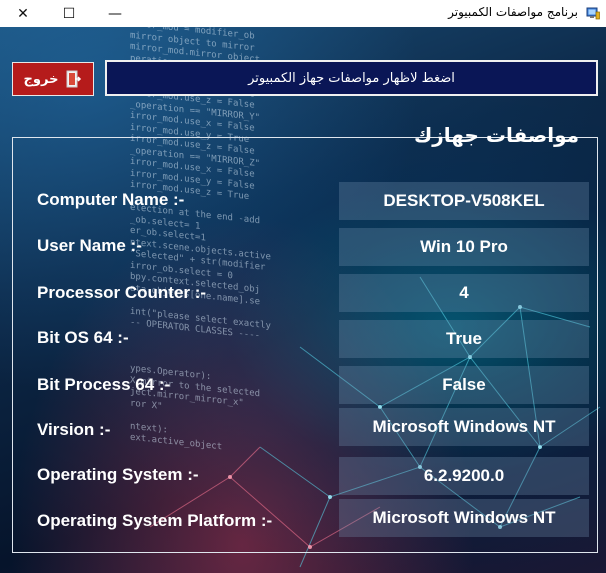 Image resolution: width=606 pixels, height=573 pixels. Describe the element at coordinates (351, 78) in the screenshot. I see `show-specs-button: اضغط لاظهار مواصفات جهاز الكمبيوتر` at that location.